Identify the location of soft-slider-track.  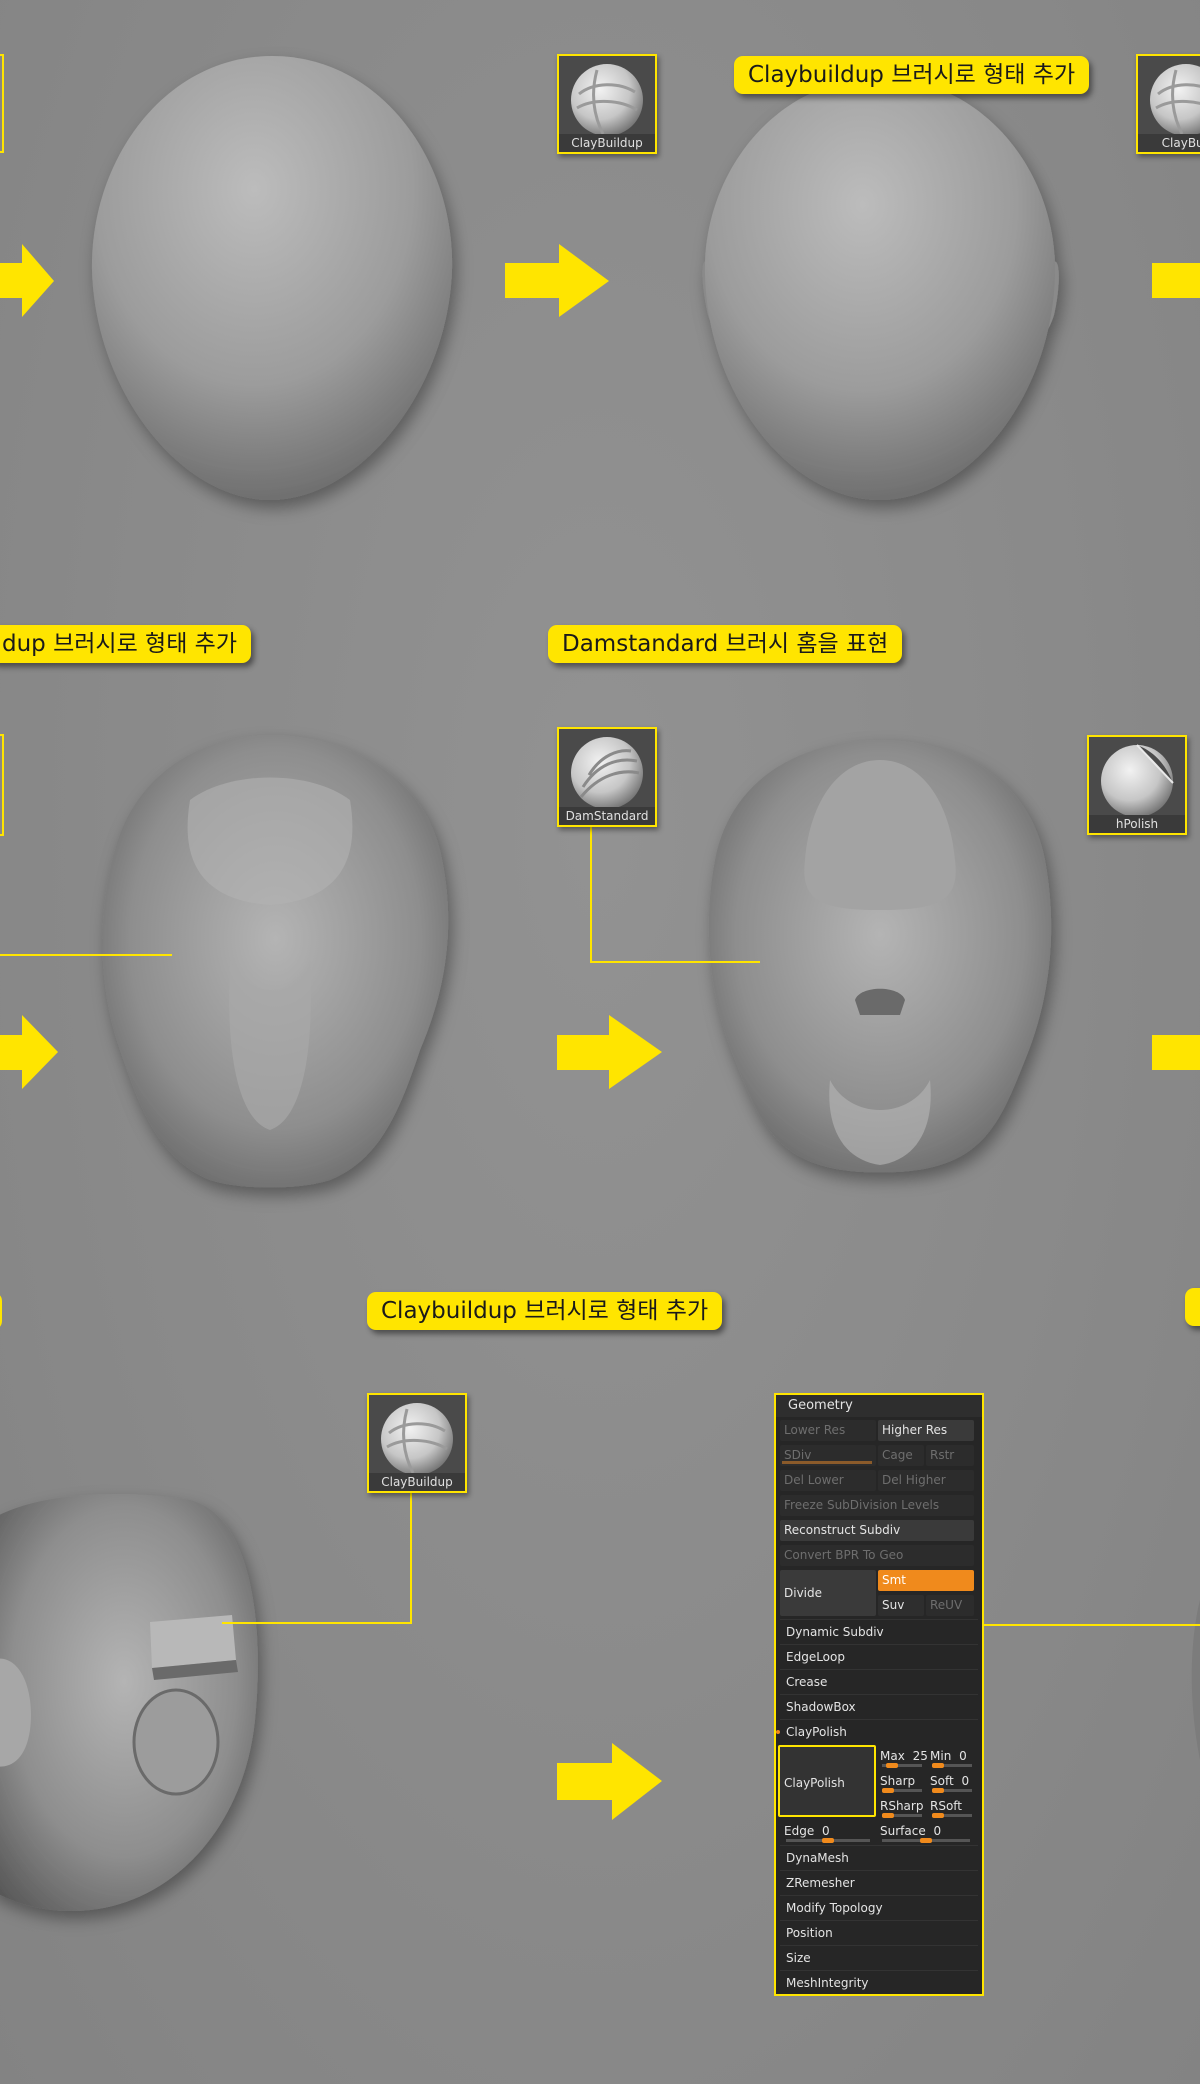
(952, 1790).